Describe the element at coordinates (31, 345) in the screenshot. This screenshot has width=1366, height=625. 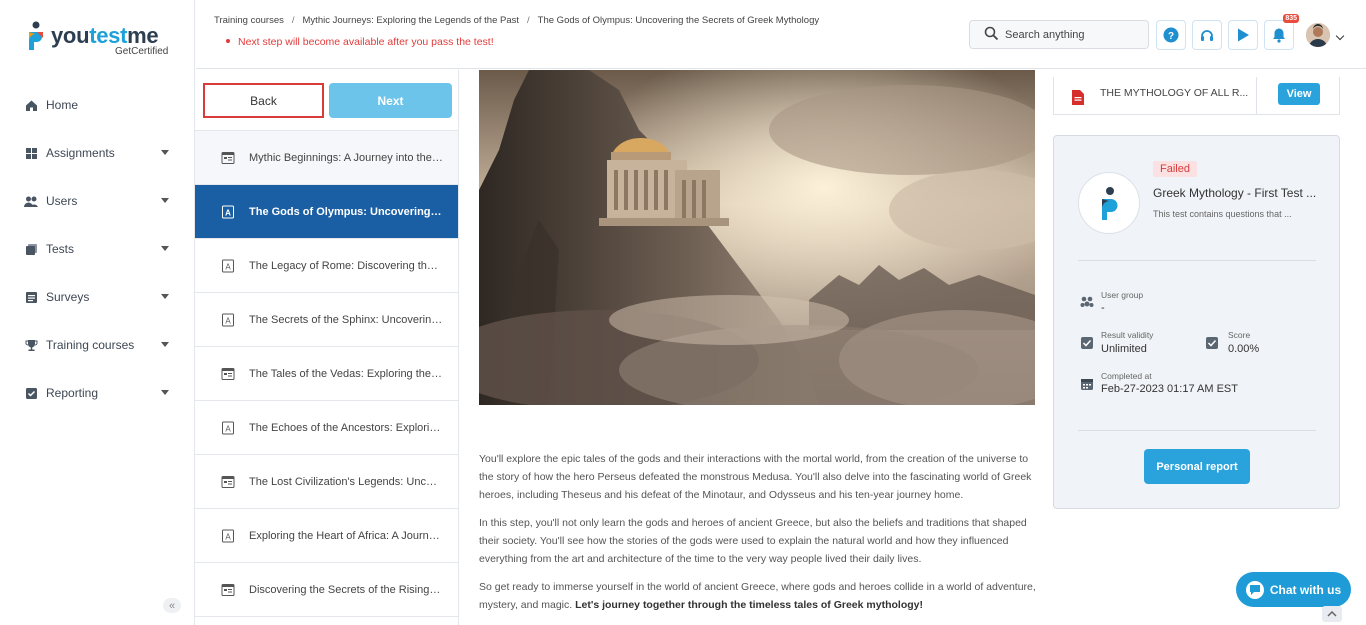
I see `trophy-icon` at that location.